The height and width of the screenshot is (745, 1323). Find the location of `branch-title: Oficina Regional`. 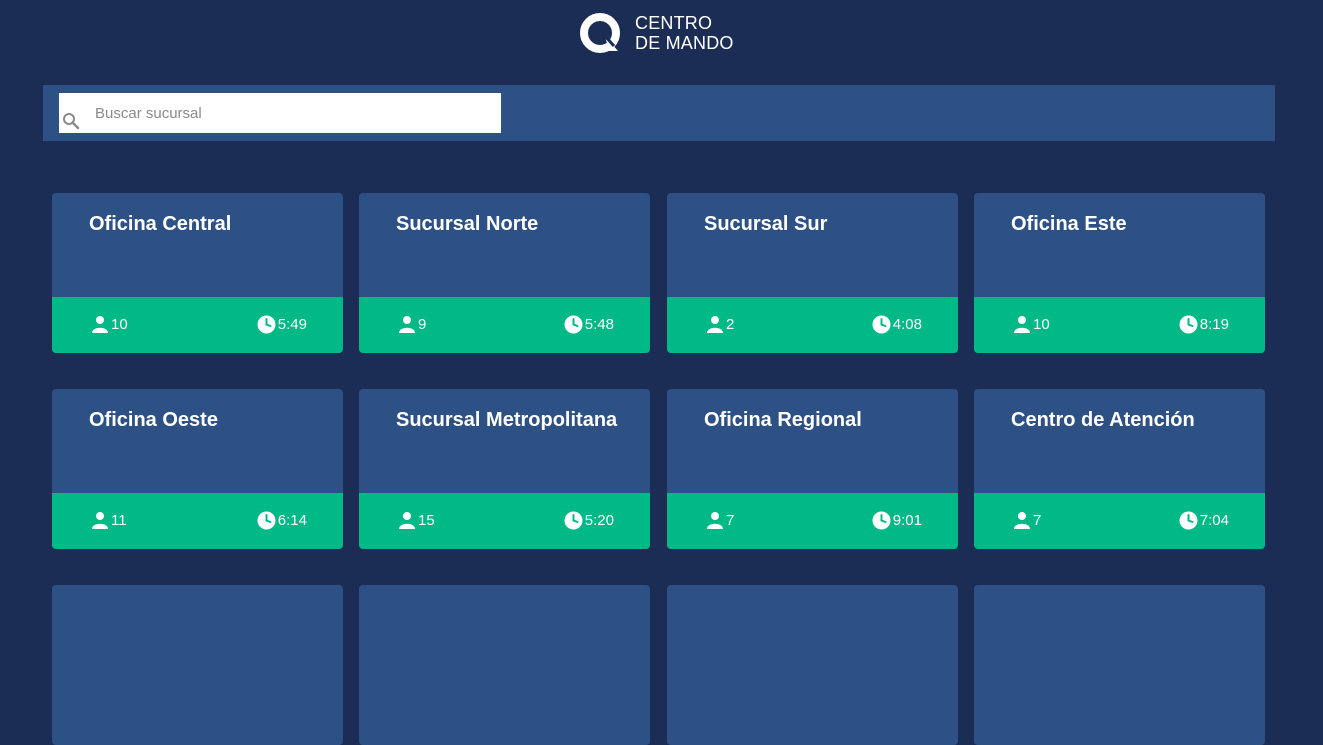

branch-title: Oficina Regional is located at coordinates (783, 420).